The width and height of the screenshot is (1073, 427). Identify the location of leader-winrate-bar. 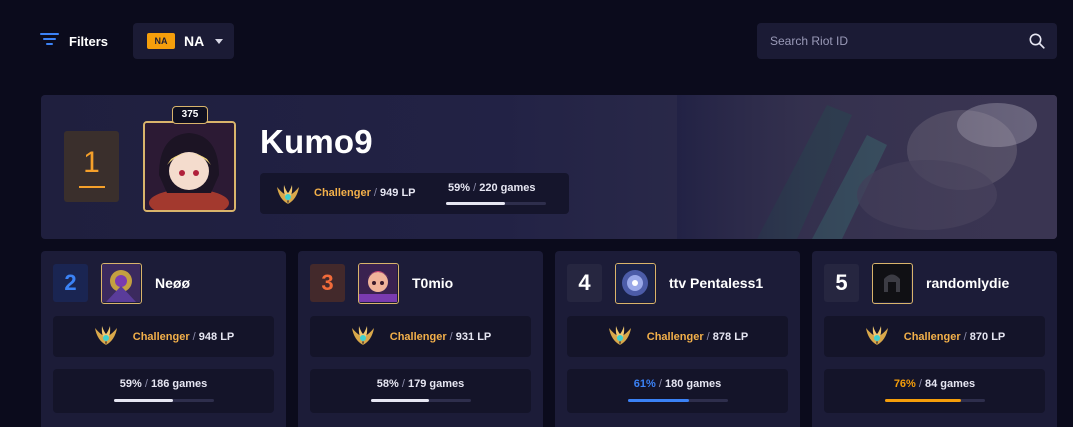
(496, 203).